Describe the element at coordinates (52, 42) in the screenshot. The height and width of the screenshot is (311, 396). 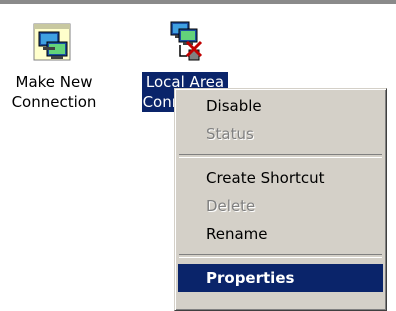
I see `make-new-connection-icon` at that location.